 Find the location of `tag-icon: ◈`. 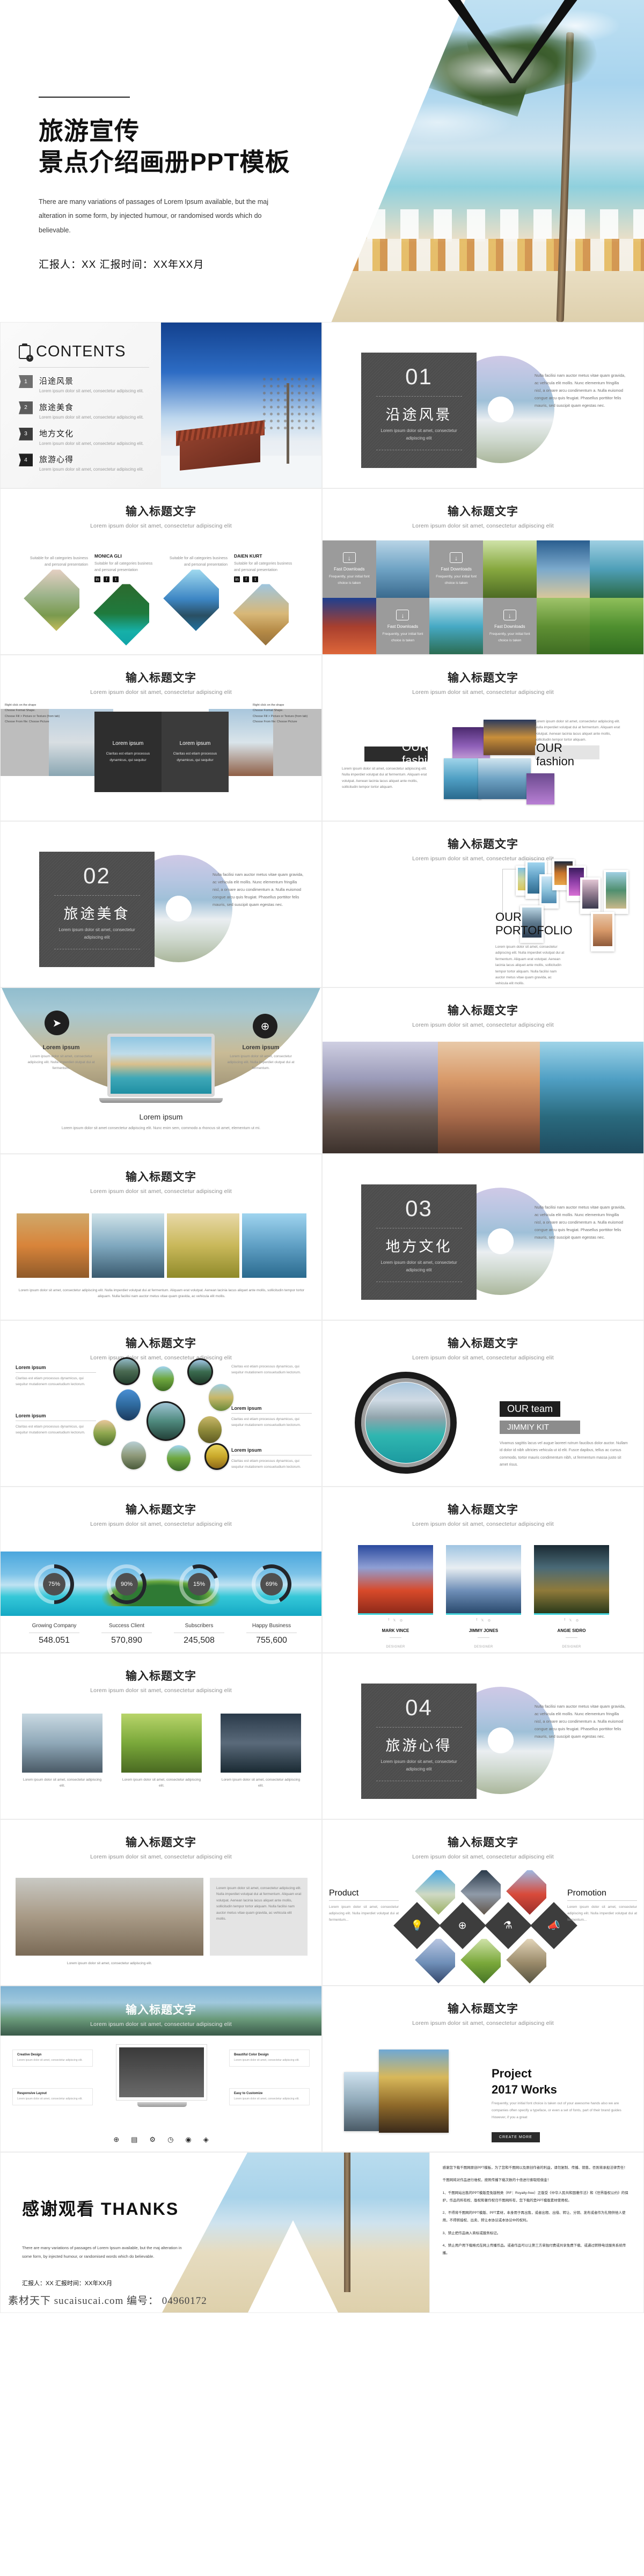

tag-icon: ◈ is located at coordinates (206, 2139).